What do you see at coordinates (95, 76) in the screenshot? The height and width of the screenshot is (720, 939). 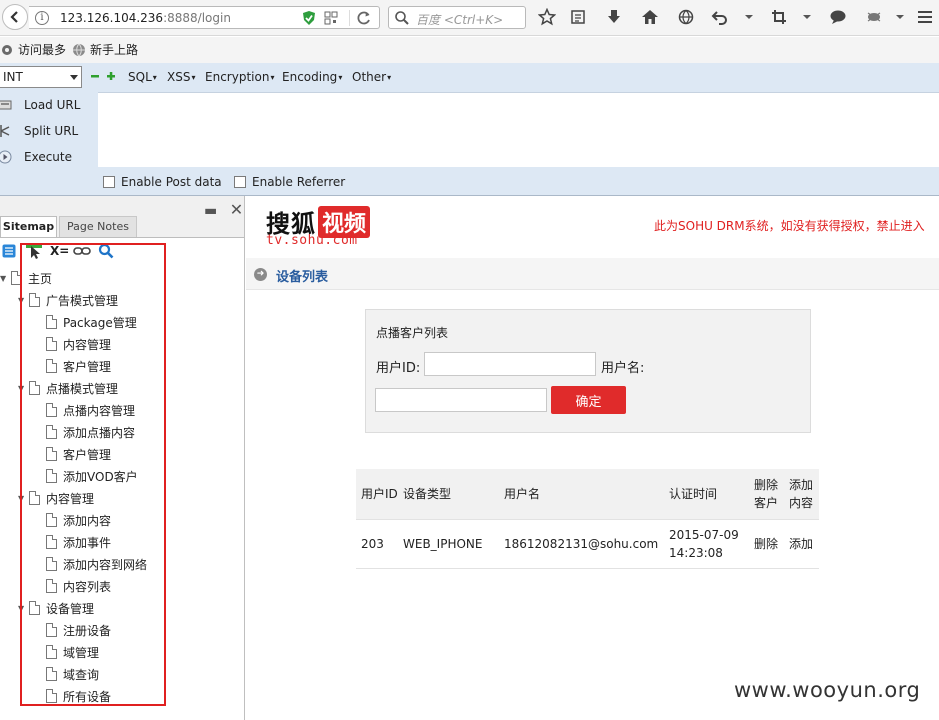 I see `minus-icon` at bounding box center [95, 76].